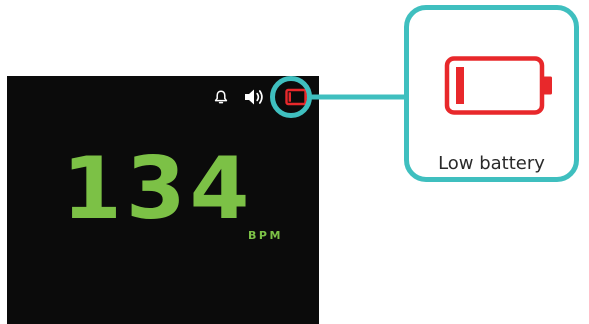  Describe the element at coordinates (491, 163) in the screenshot. I see `callout-label: Low battery` at that location.